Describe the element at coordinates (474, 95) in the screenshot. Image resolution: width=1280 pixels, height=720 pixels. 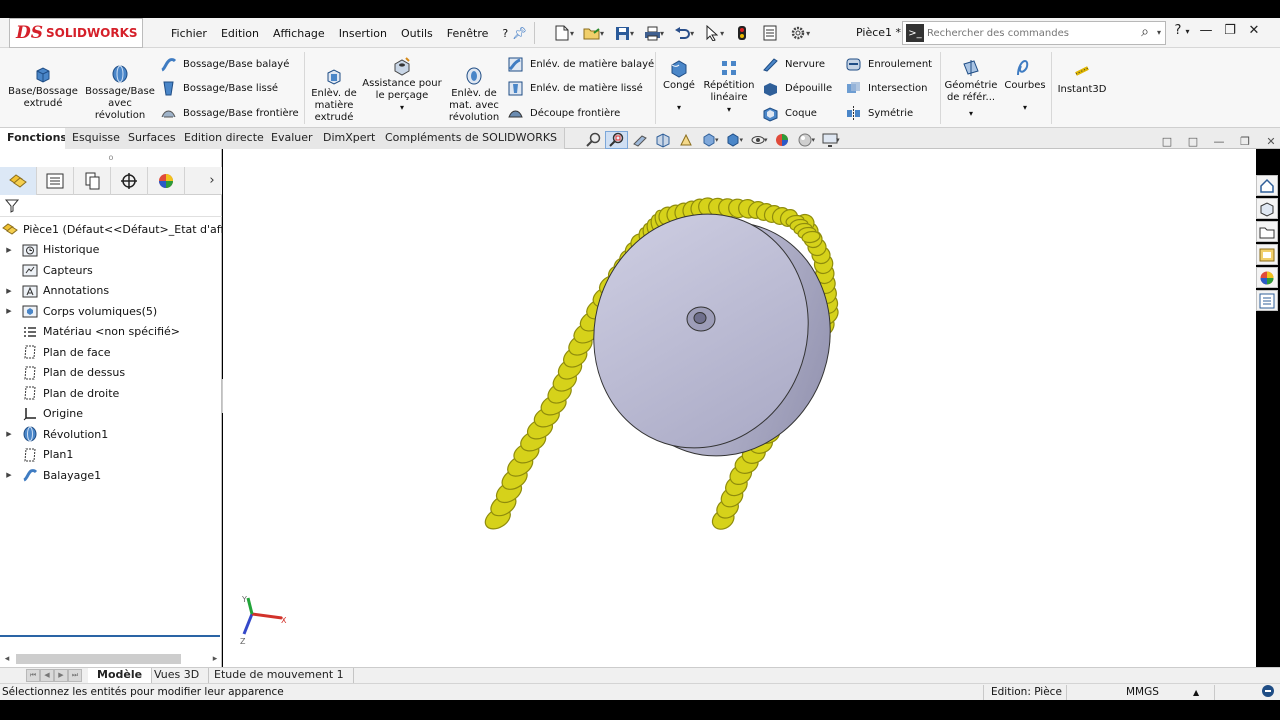
I see `cut-revolve-button: Enlèv. de mat. avec révolution` at that location.